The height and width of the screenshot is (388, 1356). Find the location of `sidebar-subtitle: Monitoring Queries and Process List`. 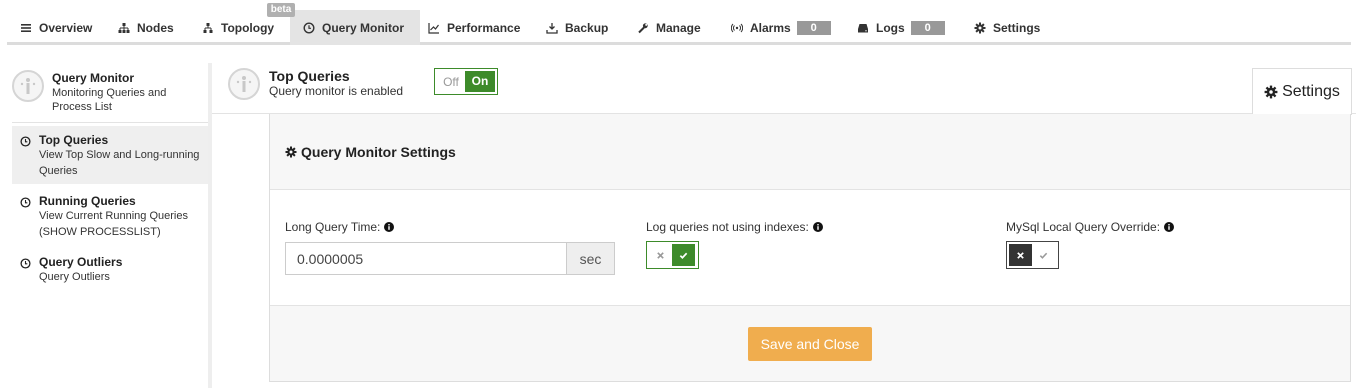

sidebar-subtitle: Monitoring Queries and Process List is located at coordinates (109, 100).